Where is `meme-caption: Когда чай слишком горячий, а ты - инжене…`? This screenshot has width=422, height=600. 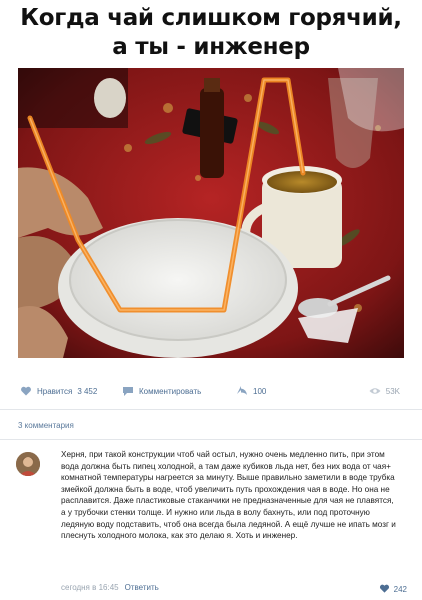 meme-caption: Когда чай слишком горячий, а ты - инжене… is located at coordinates (211, 33).